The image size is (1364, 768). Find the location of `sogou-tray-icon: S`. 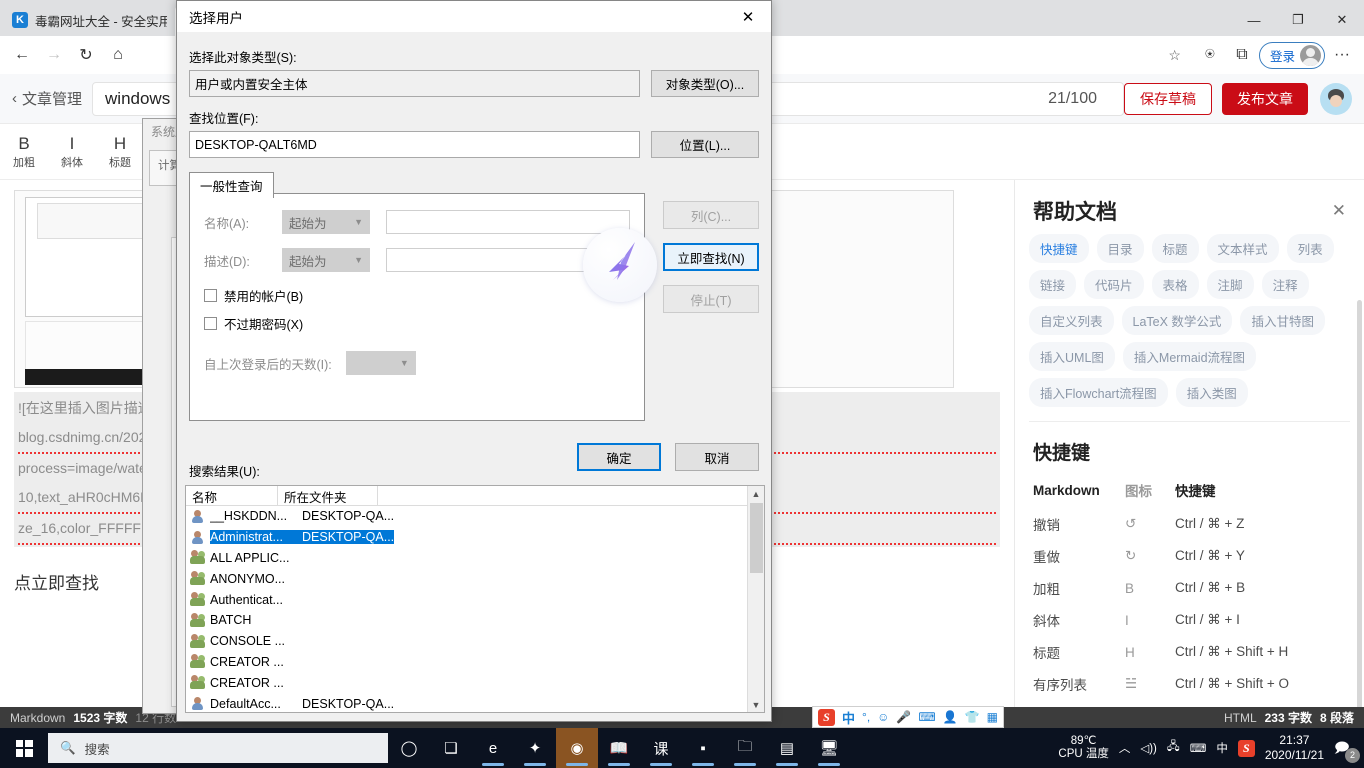

sogou-tray-icon: S is located at coordinates (1246, 748).